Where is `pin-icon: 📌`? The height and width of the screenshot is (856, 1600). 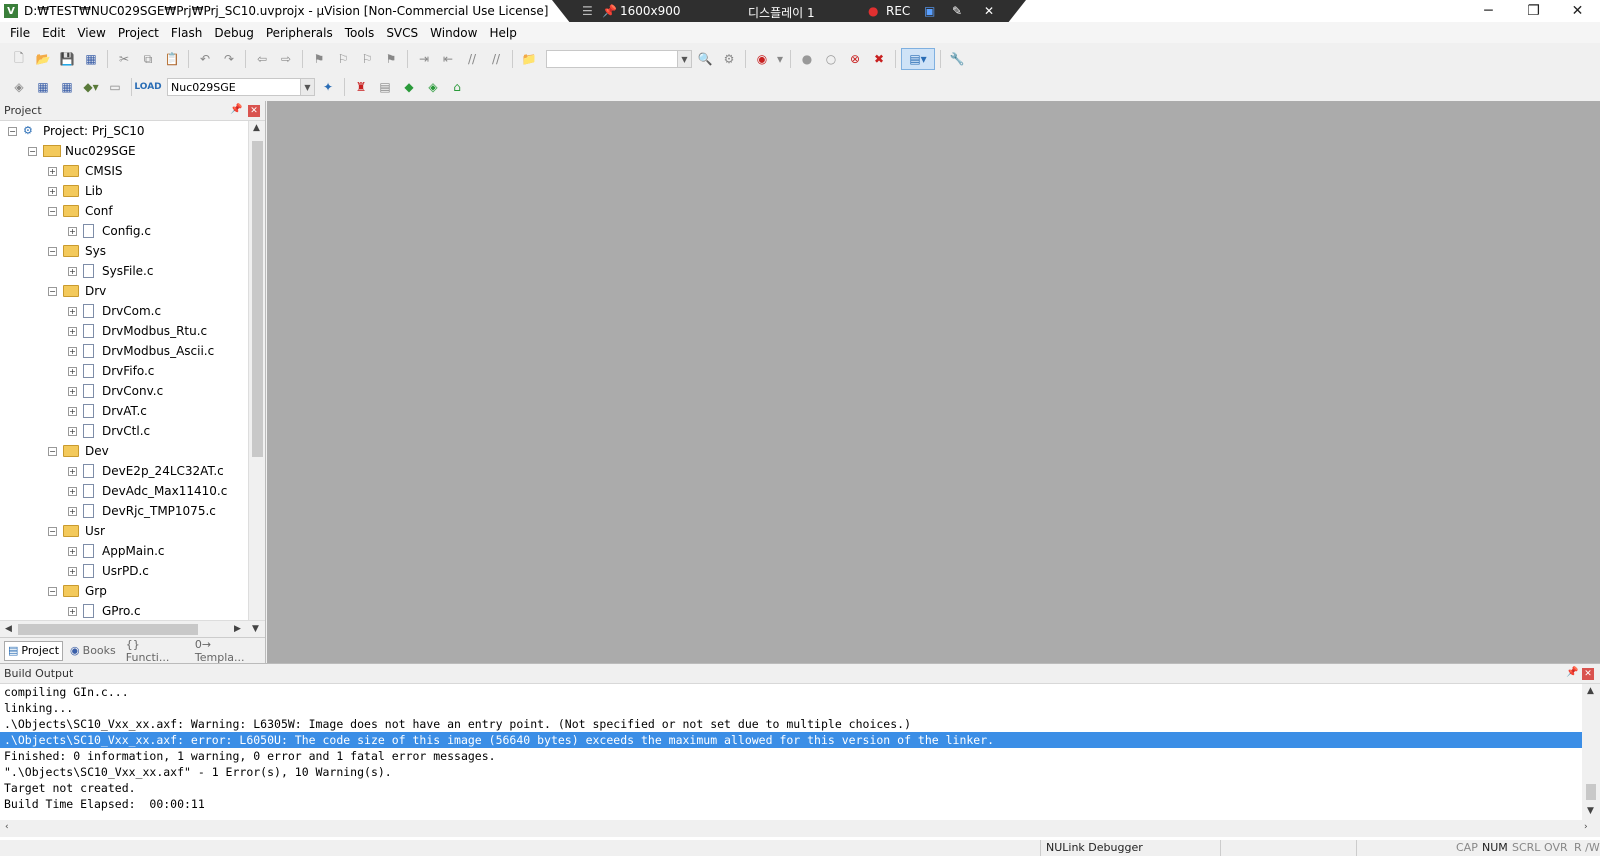
pin-icon: 📌 is located at coordinates (1572, 672).